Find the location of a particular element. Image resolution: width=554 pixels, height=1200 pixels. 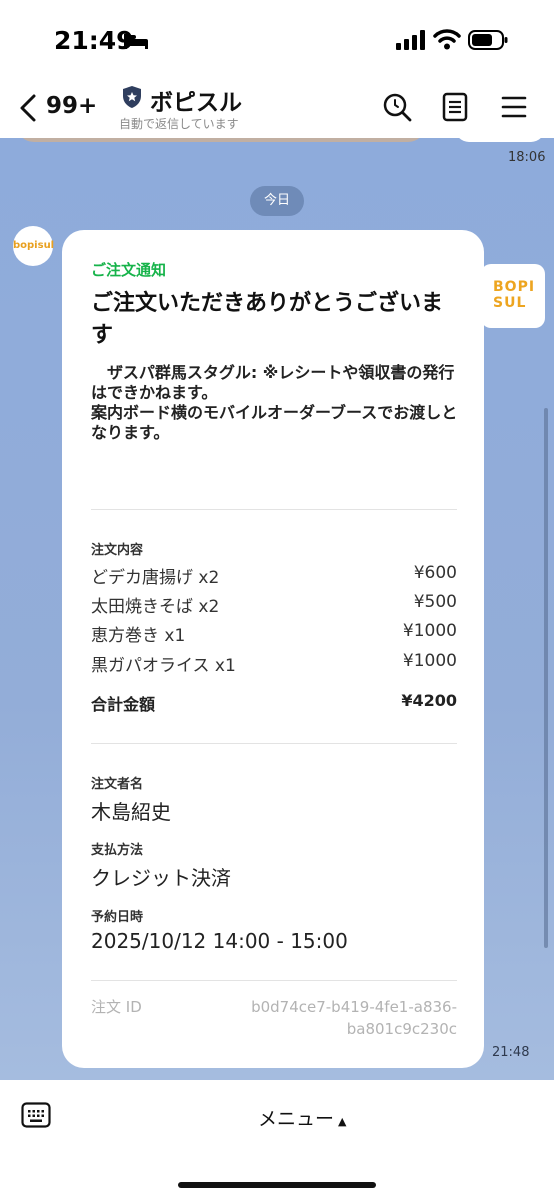

unread-count: 99+ is located at coordinates (71, 106).